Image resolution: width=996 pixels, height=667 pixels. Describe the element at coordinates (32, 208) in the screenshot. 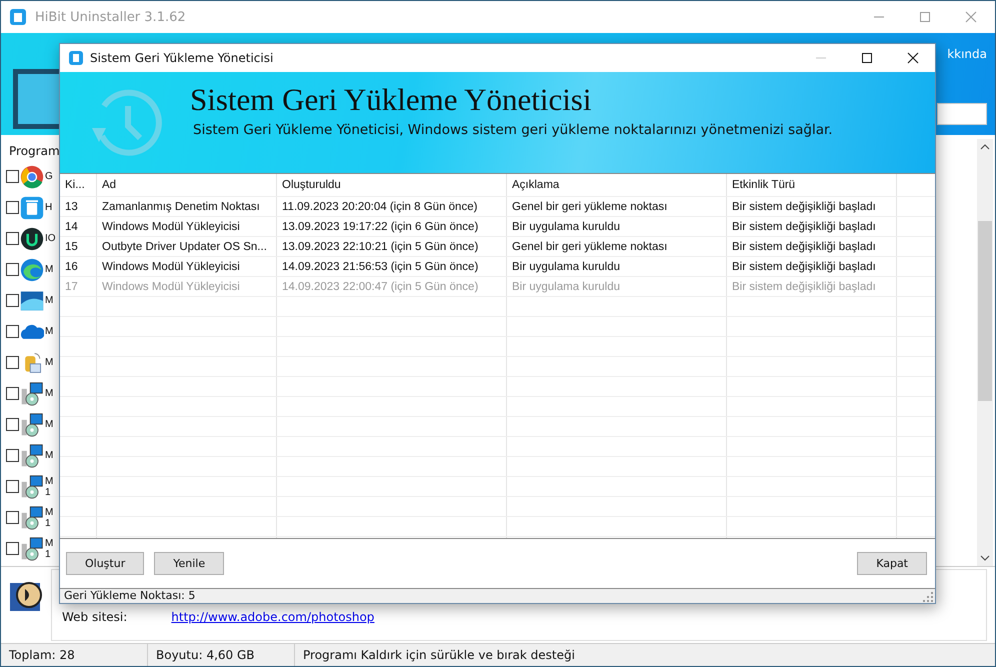

I see `bin-icon` at that location.